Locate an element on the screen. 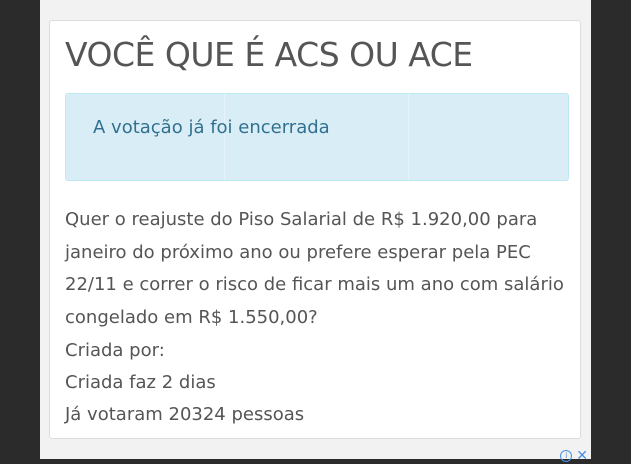 This screenshot has height=464, width=631. poll-vote-count: Já votaram 20324 pessoas is located at coordinates (185, 414).